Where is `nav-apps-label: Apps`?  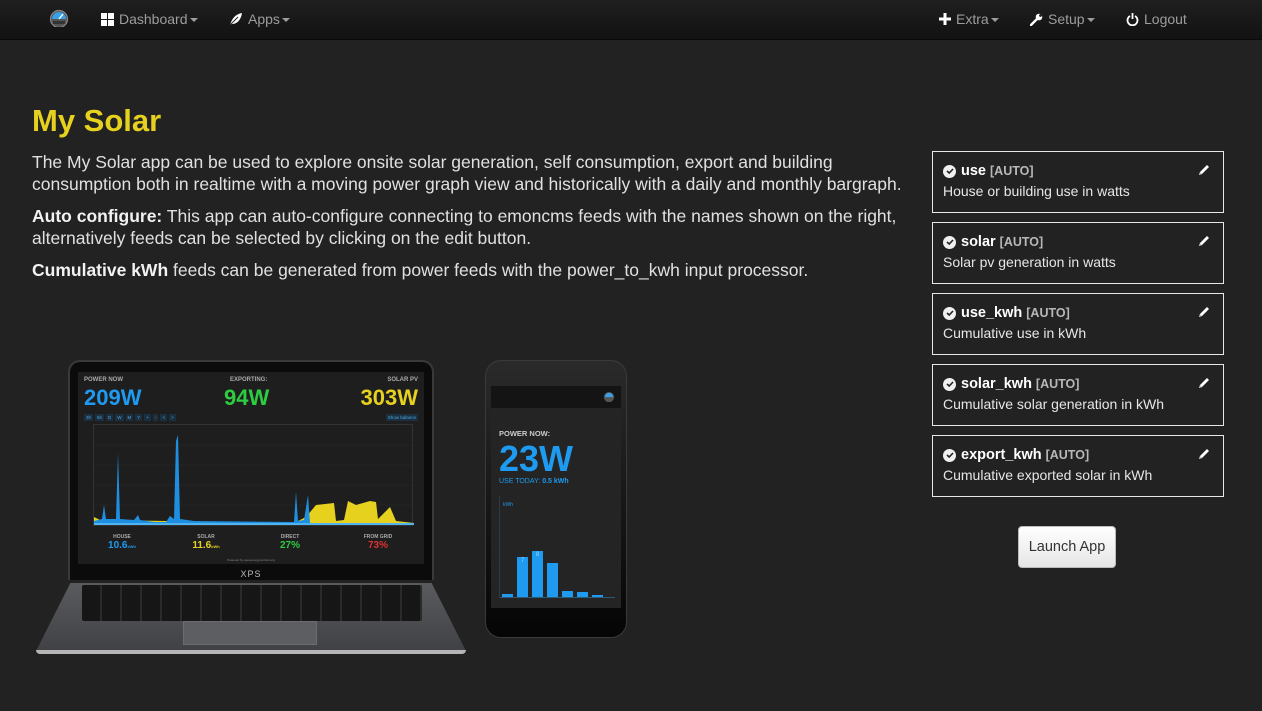
nav-apps-label: Apps is located at coordinates (264, 19).